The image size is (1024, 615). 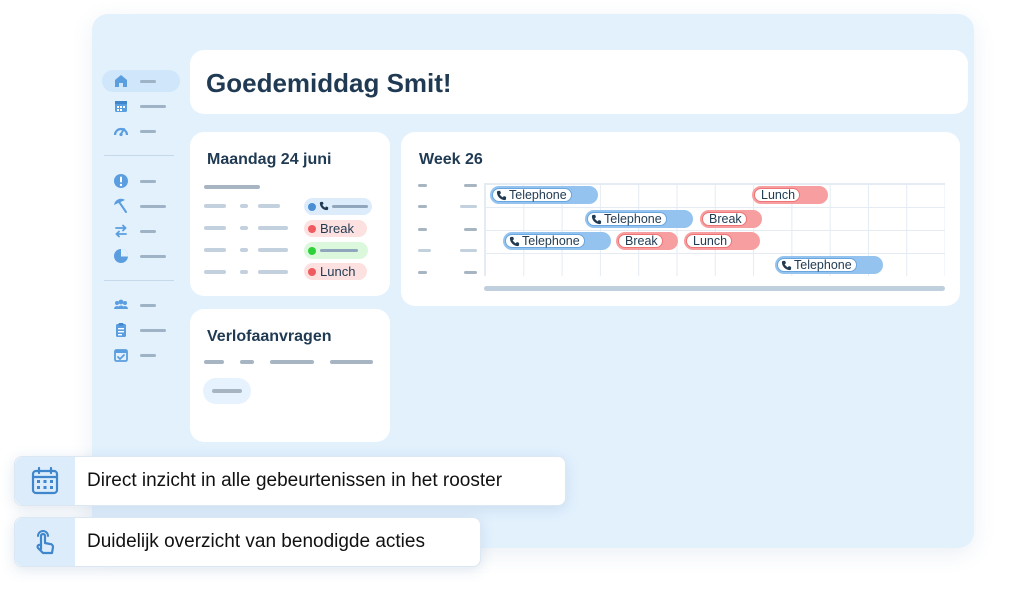 I want to click on pie-chart-icon, so click(x=121, y=256).